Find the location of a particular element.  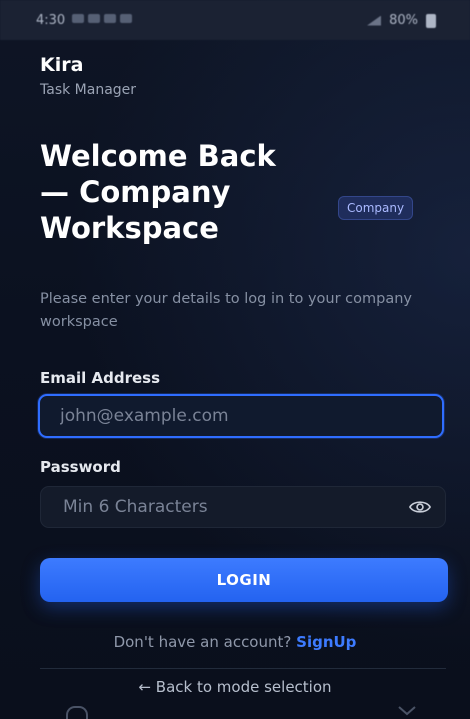

status-bar: 4:30 80% is located at coordinates (235, 20).